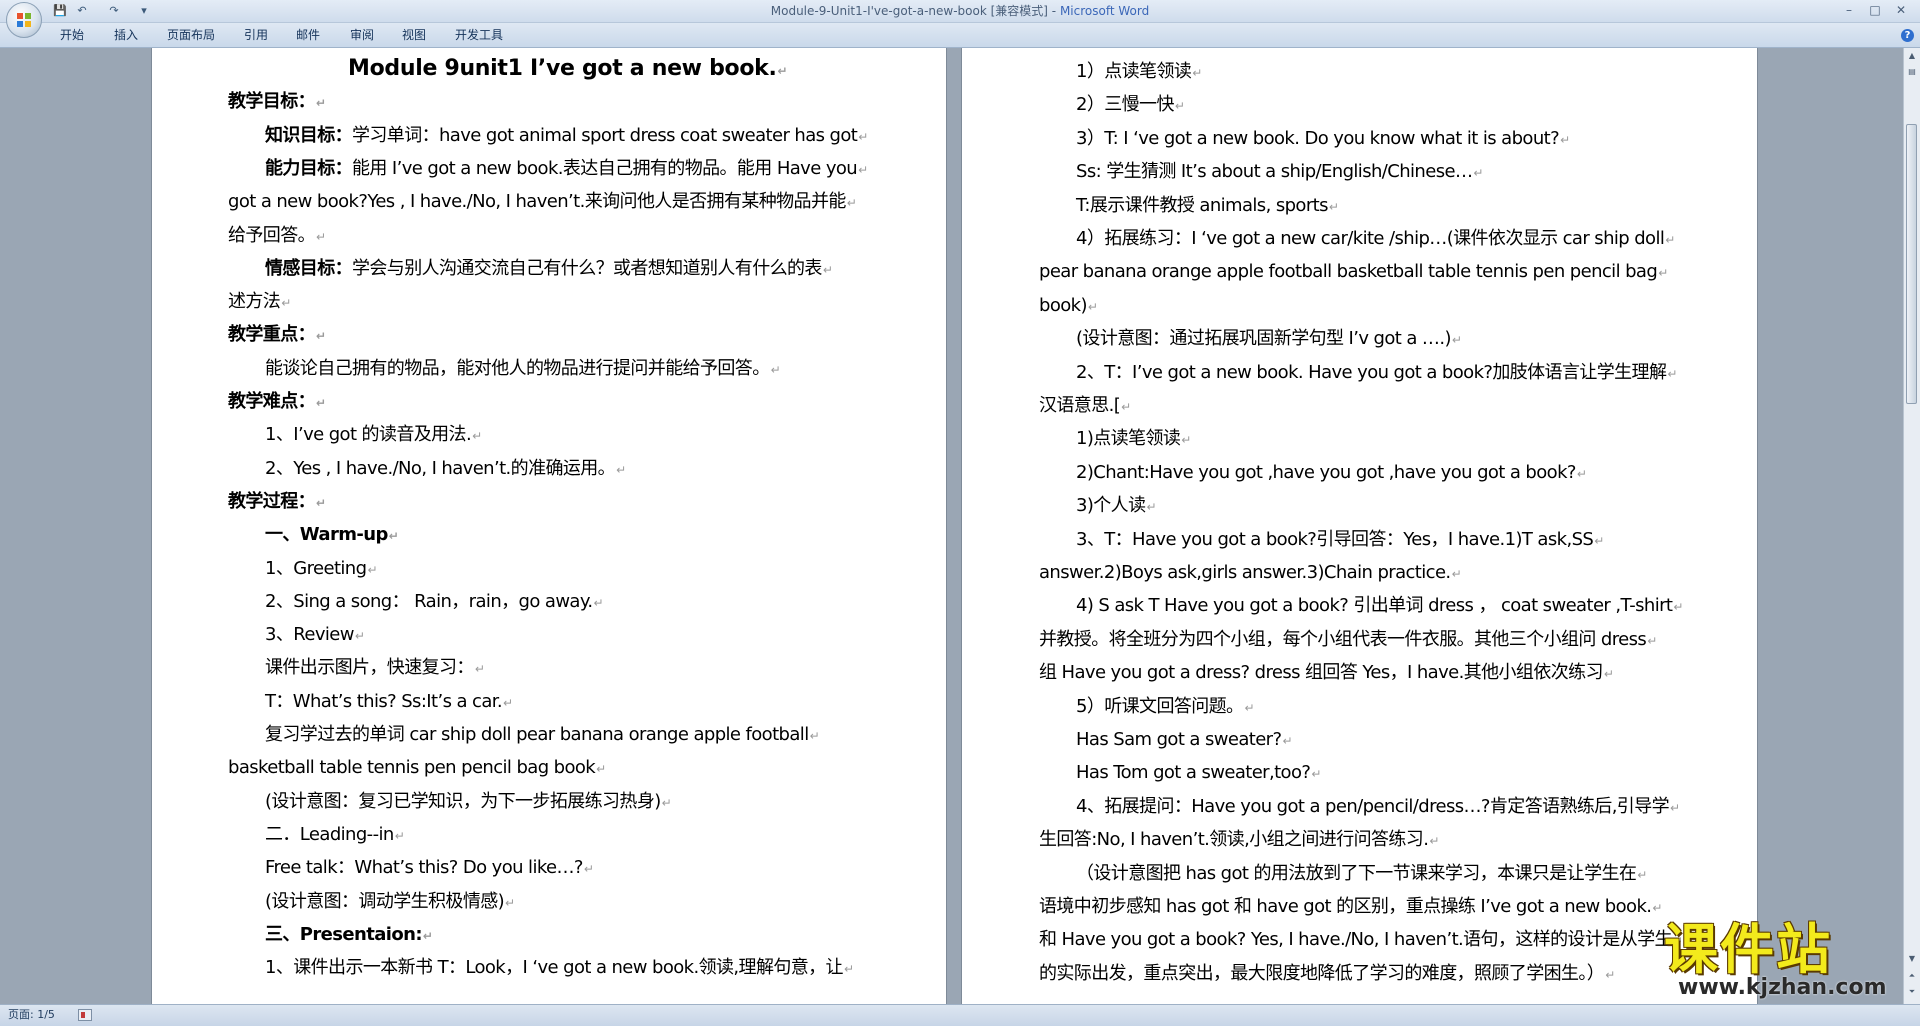 The image size is (1920, 1026). Describe the element at coordinates (1327, 974) in the screenshot. I see `page2-line: 的实际出发，重点突出，最大限度地降低了学习的难度，照顾了学困生。）↵` at that location.